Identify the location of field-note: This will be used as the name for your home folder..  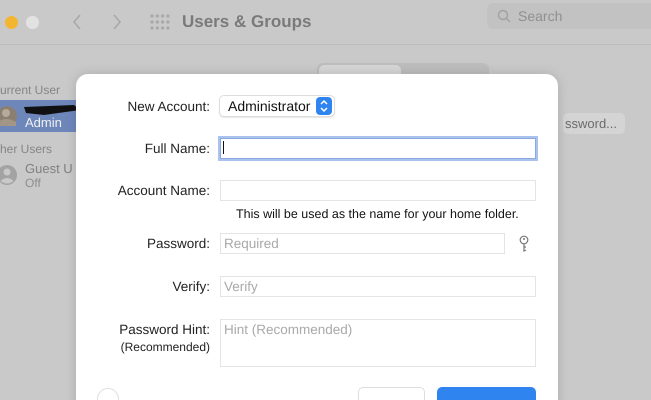
(377, 214).